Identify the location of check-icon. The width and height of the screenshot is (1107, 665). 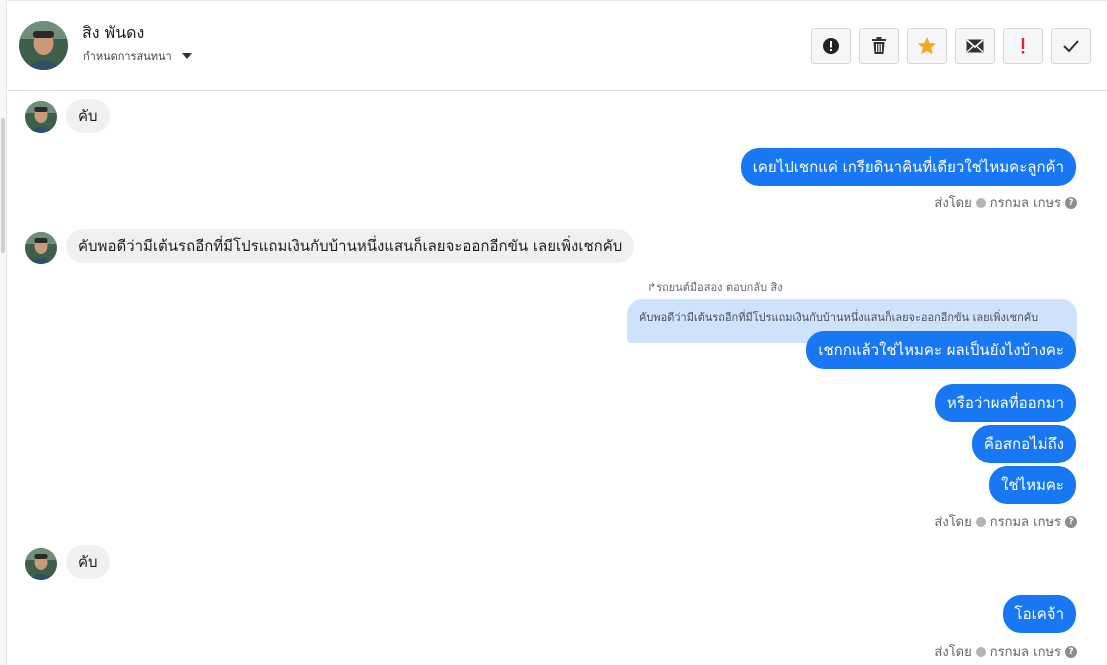
(1071, 46).